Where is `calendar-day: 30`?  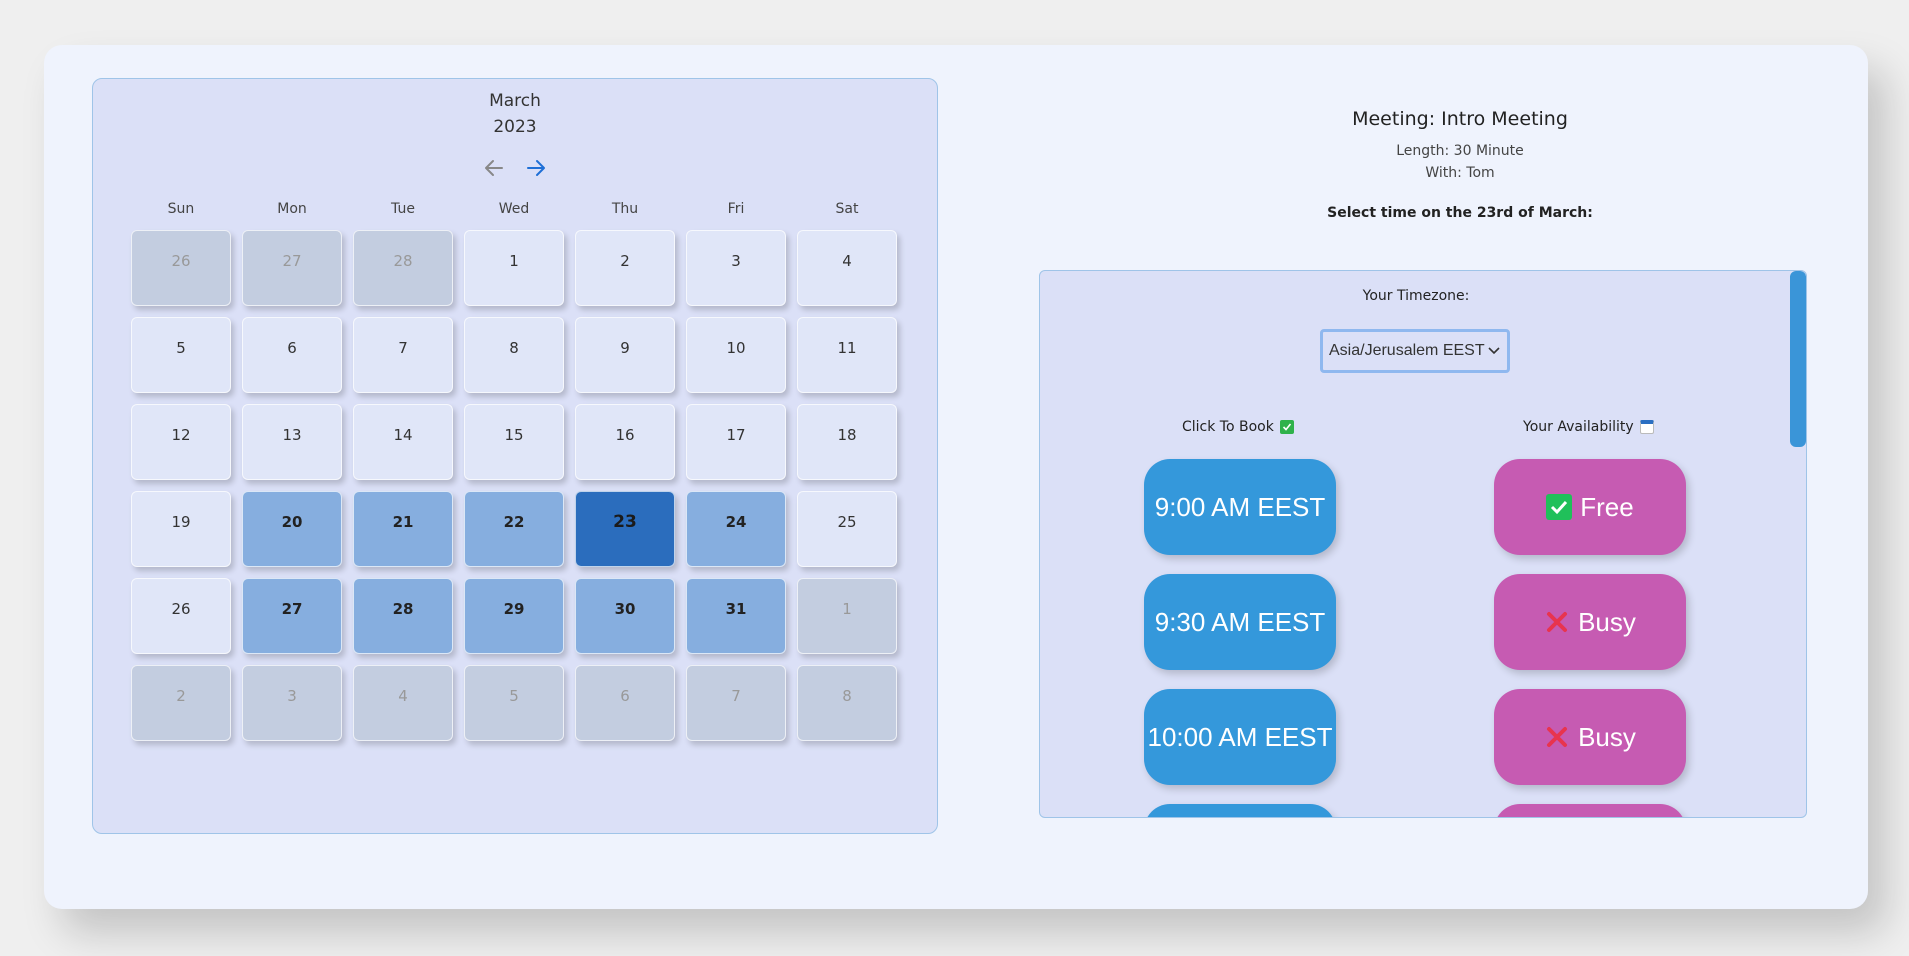
calendar-day: 30 is located at coordinates (625, 616).